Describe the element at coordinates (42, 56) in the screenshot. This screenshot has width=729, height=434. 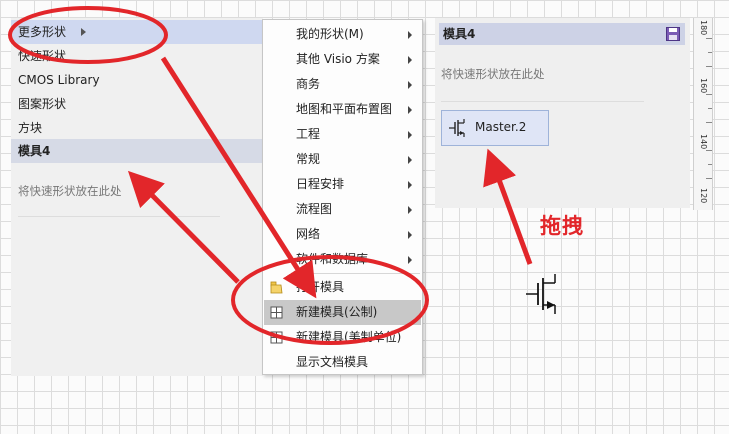
I see `quick-shapes-label: 快速形状` at that location.